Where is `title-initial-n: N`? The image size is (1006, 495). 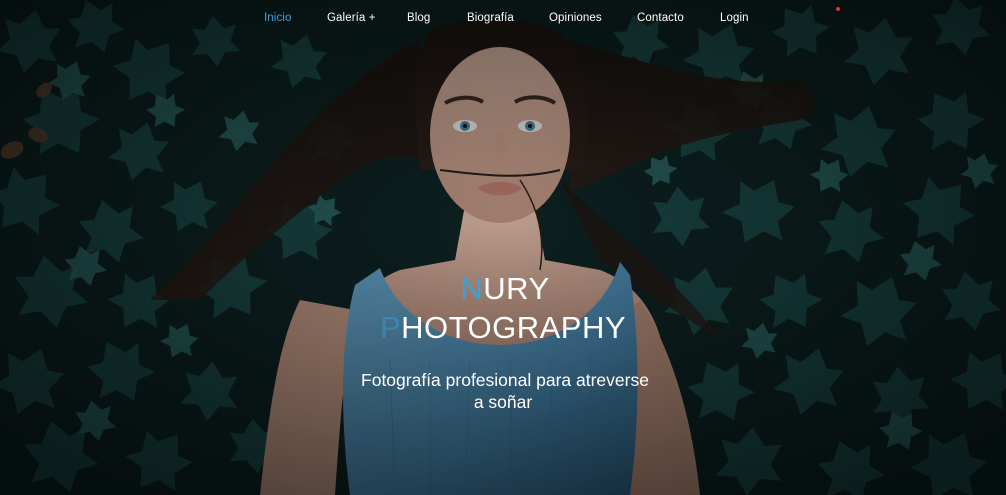 title-initial-n: N is located at coordinates (472, 288).